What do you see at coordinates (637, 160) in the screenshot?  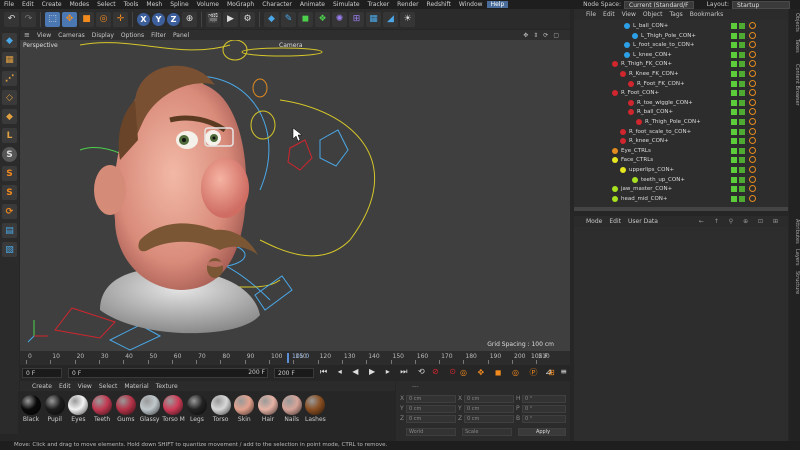 I see `object-name: Face_CTRLs` at bounding box center [637, 160].